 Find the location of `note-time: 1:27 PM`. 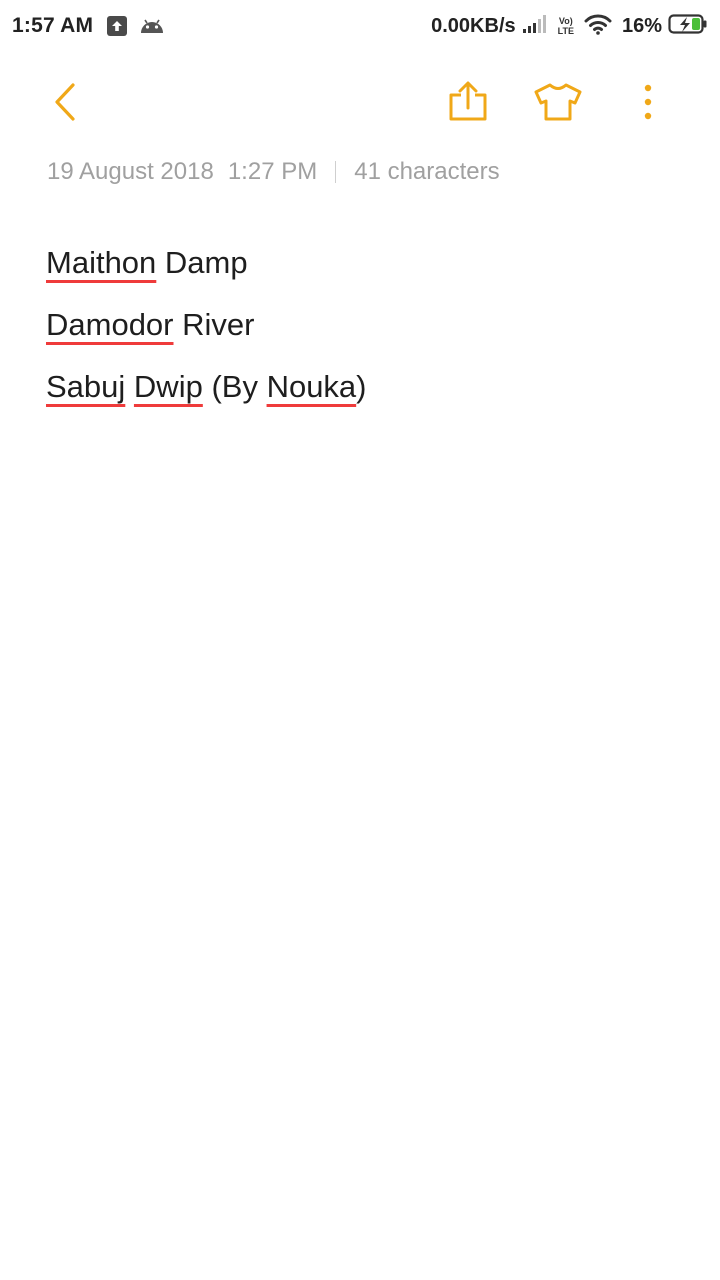

note-time: 1:27 PM is located at coordinates (272, 171).